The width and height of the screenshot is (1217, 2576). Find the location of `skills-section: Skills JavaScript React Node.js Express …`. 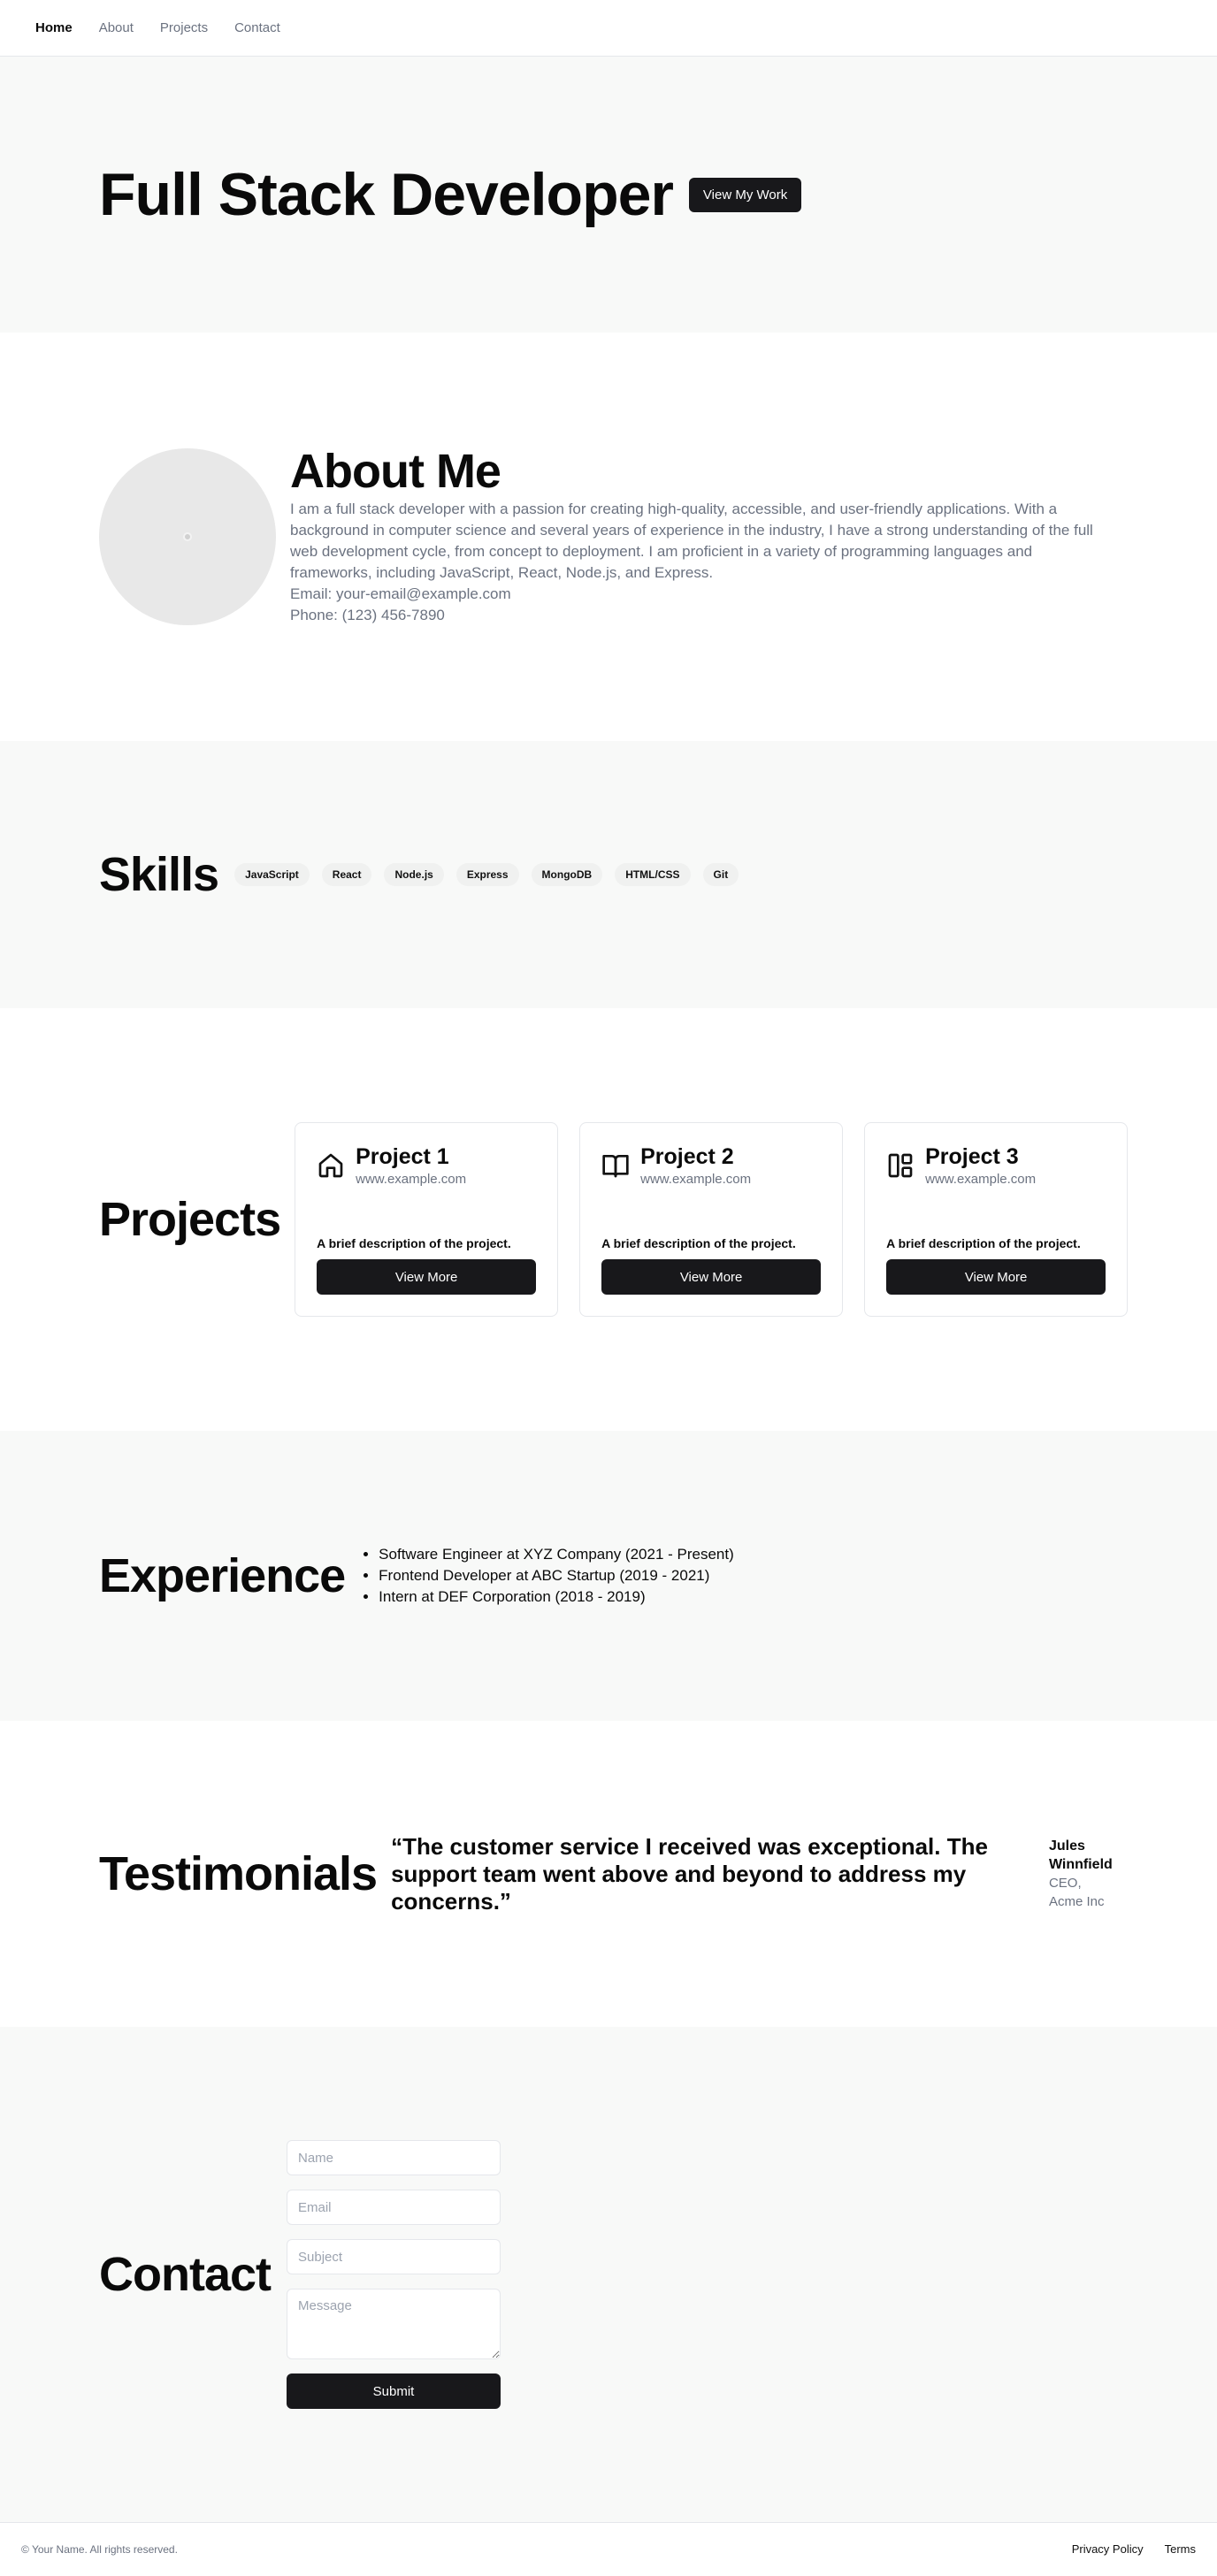

skills-section: Skills JavaScript React Node.js Express … is located at coordinates (608, 875).